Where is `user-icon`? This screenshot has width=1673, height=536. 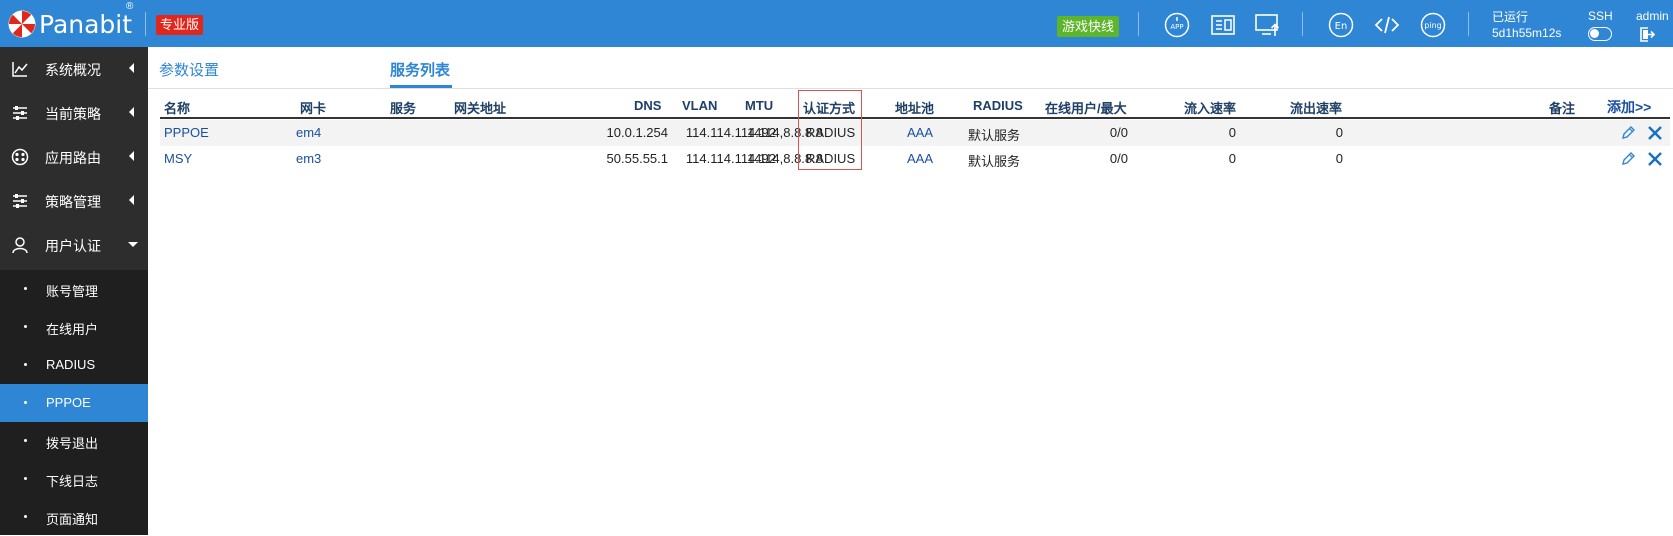 user-icon is located at coordinates (20, 245).